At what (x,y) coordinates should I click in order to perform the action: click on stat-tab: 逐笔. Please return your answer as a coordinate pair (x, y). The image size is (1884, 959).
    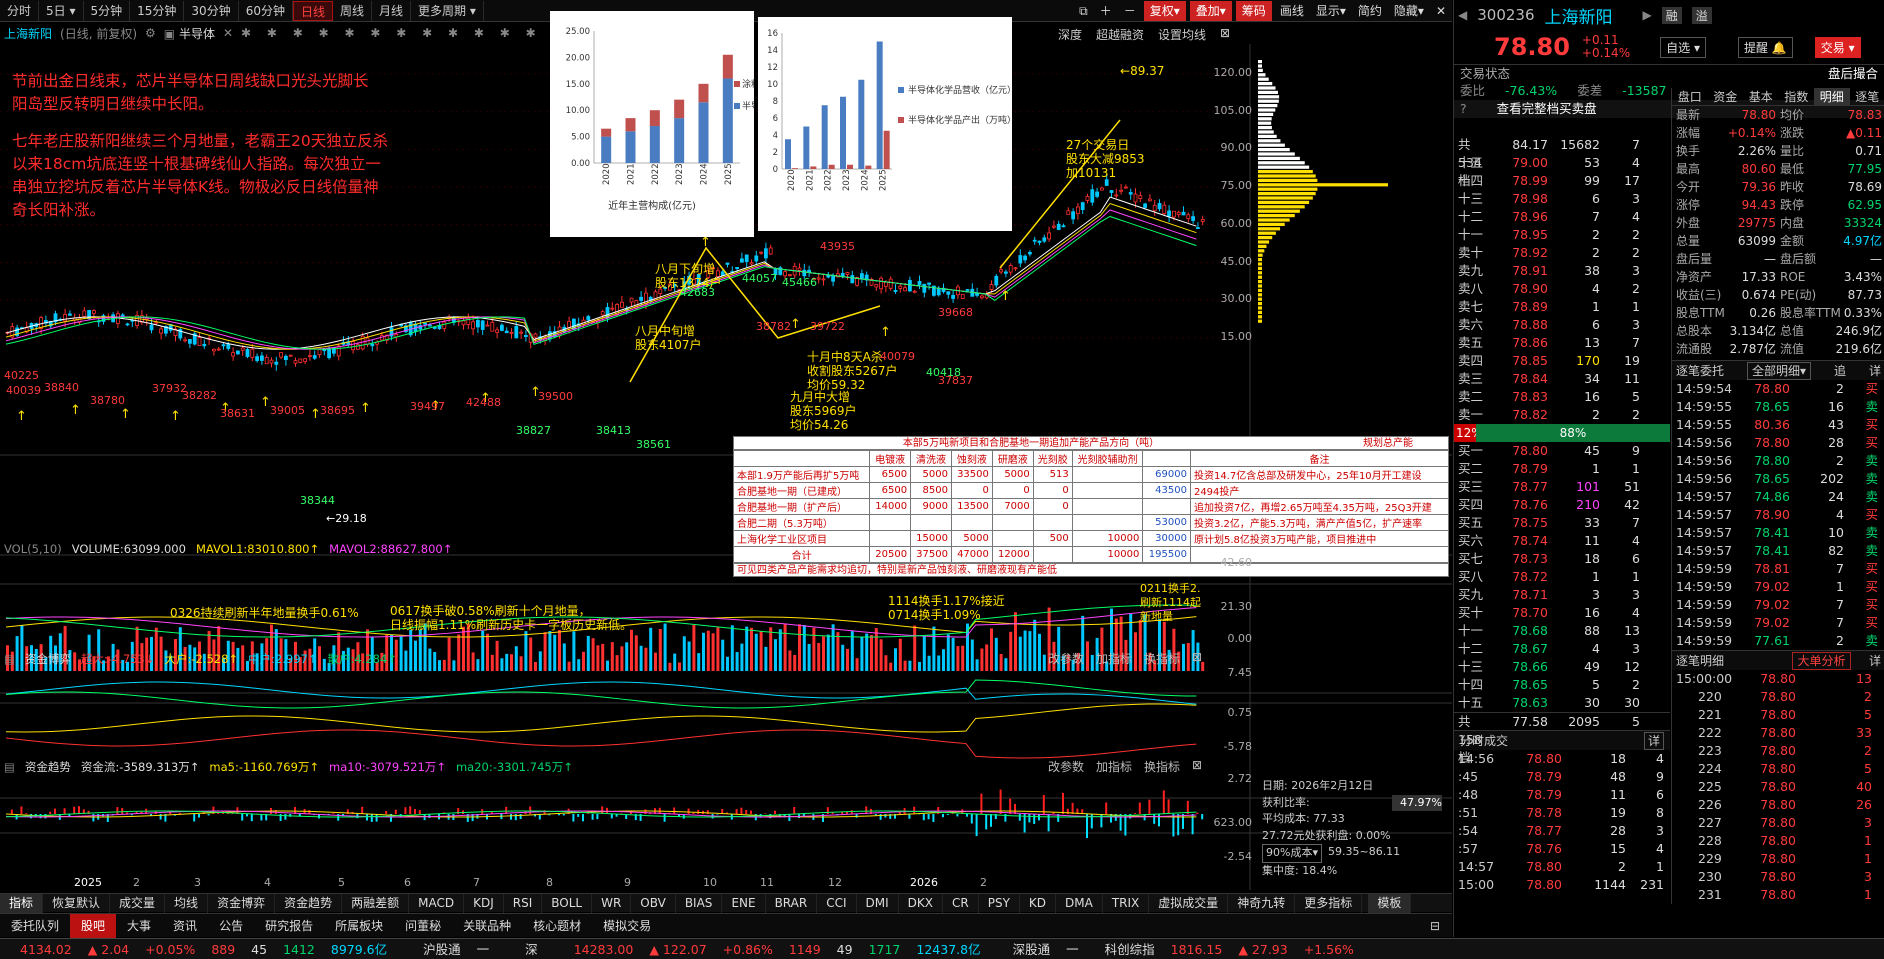
    Looking at the image, I should click on (1867, 96).